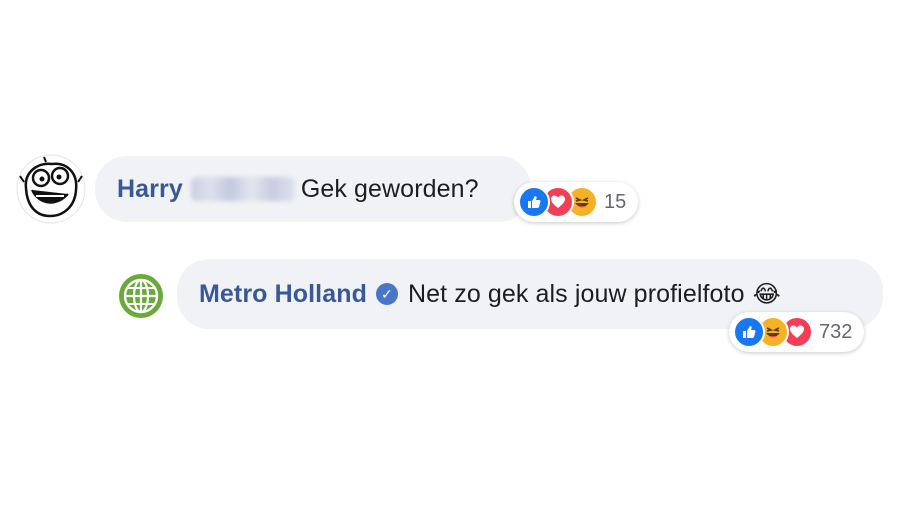 The height and width of the screenshot is (518, 920). I want to click on globe-icon, so click(141, 296).